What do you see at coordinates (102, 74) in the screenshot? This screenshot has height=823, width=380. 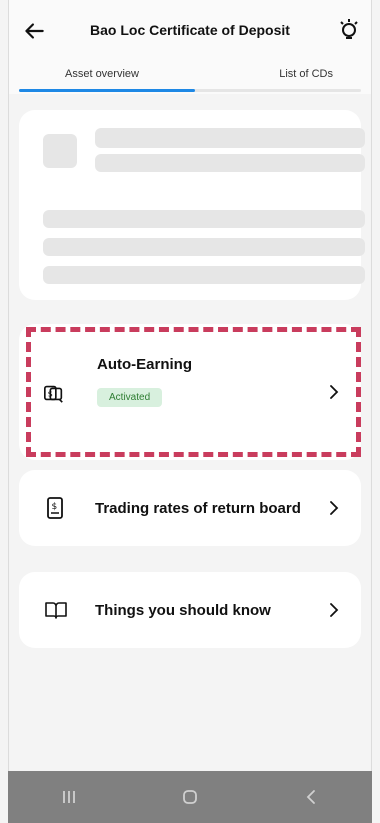 I see `tab-asset-overview: Asset overview` at bounding box center [102, 74].